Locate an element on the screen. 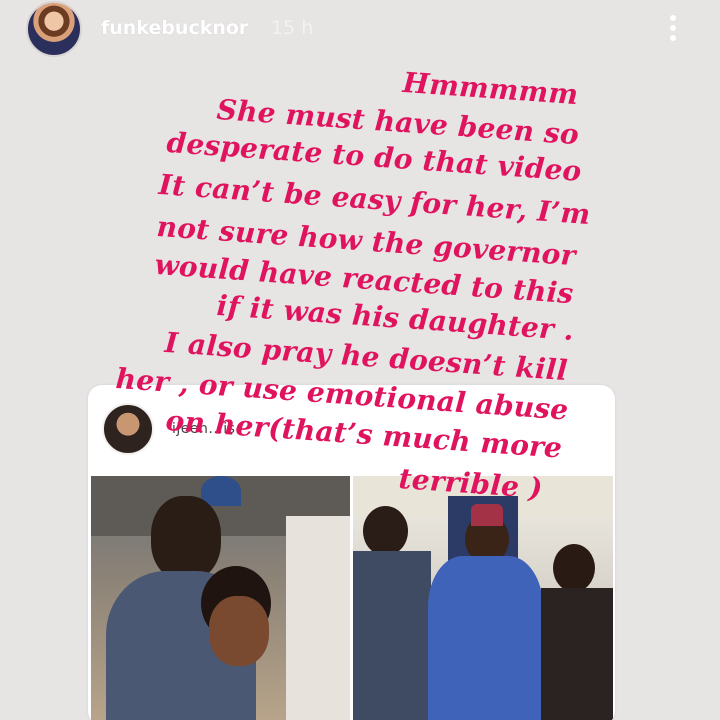  profile-avatar is located at coordinates (54, 29).